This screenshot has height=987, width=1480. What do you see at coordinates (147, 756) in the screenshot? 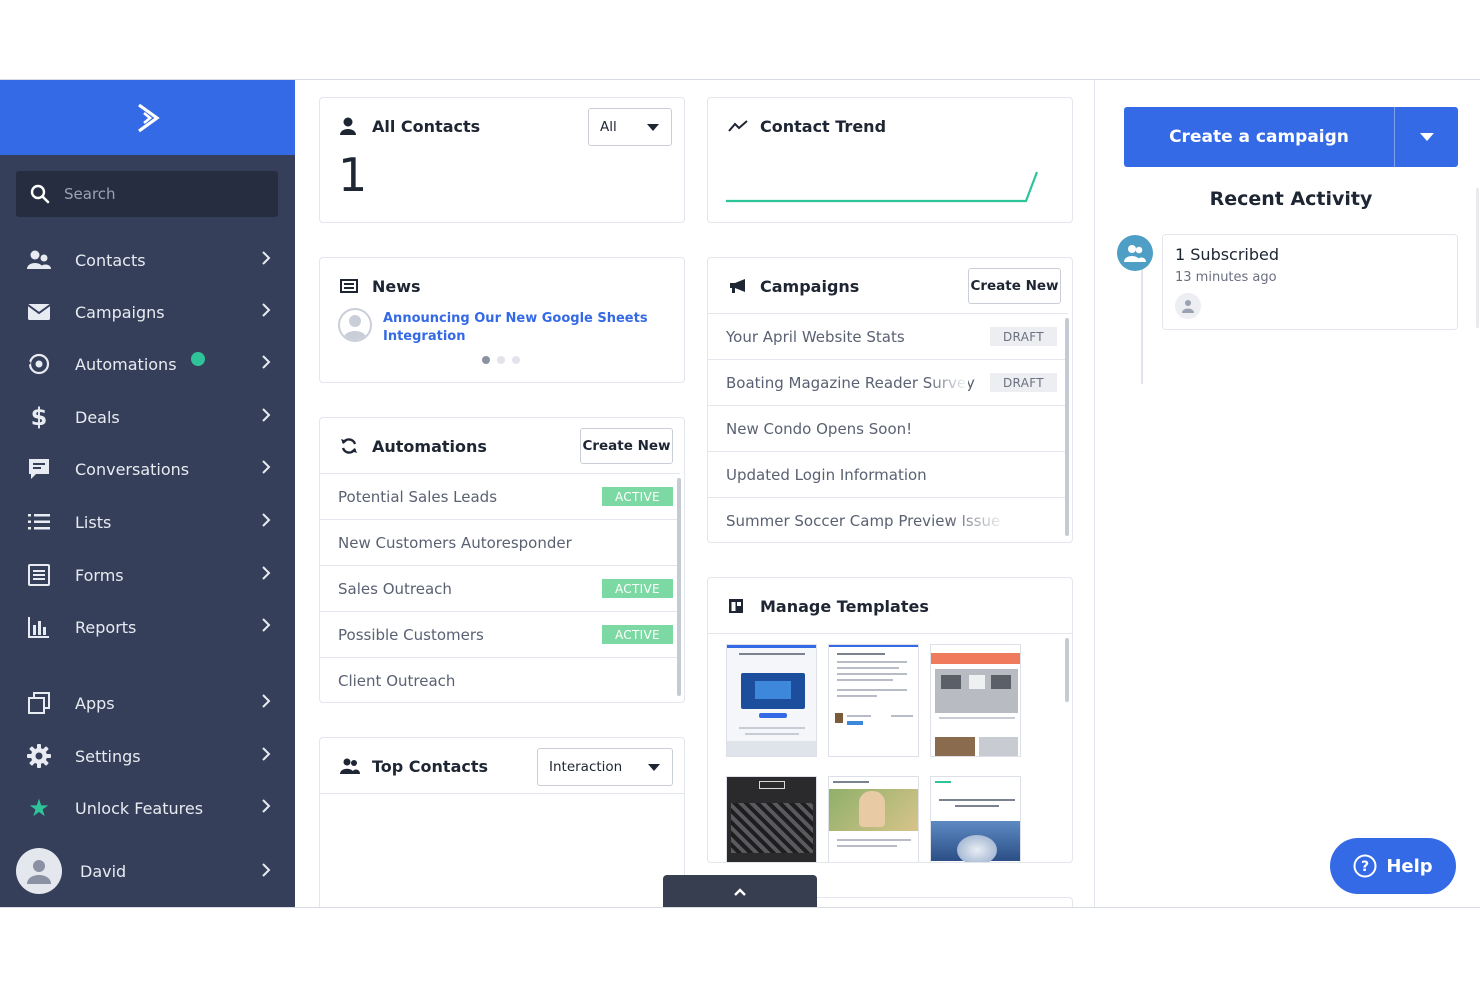
I see `sidebar-item-settings: Settings` at bounding box center [147, 756].